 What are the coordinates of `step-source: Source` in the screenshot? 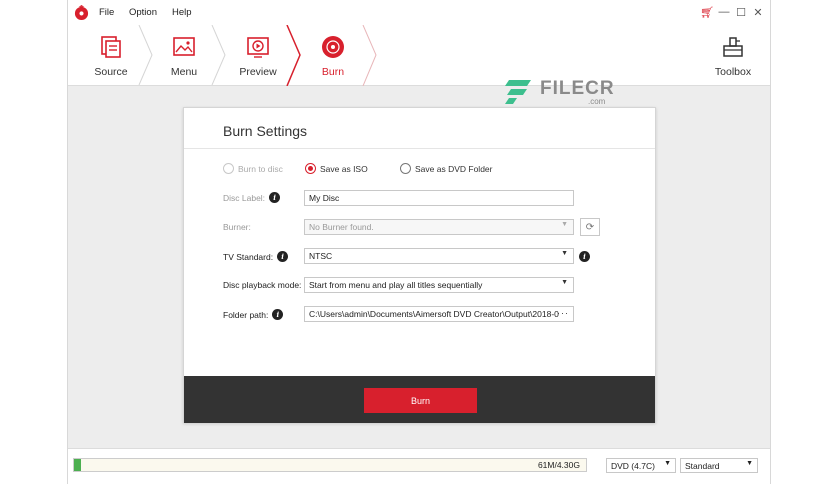 It's located at (111, 55).